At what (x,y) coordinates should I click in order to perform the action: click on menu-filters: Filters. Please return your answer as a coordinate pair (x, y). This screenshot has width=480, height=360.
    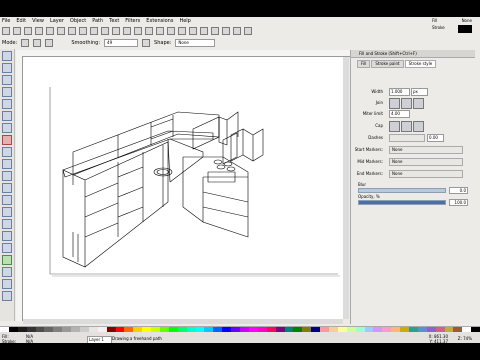
    Looking at the image, I should click on (132, 21).